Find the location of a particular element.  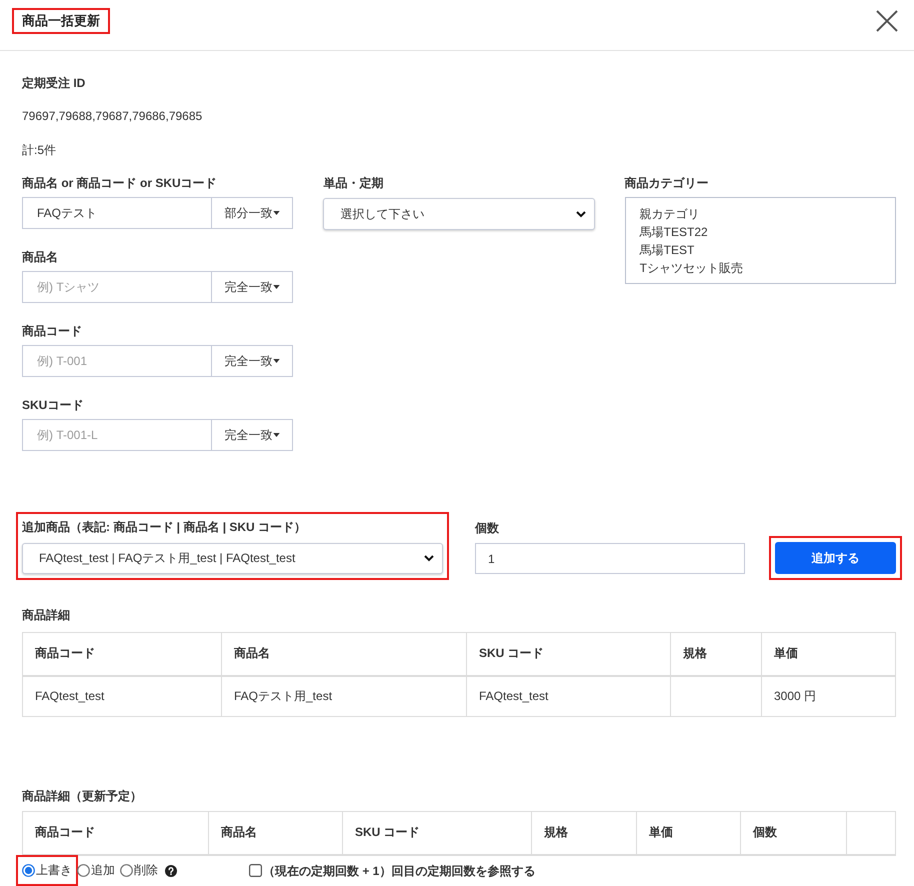

quantity-field: 1 is located at coordinates (610, 558).